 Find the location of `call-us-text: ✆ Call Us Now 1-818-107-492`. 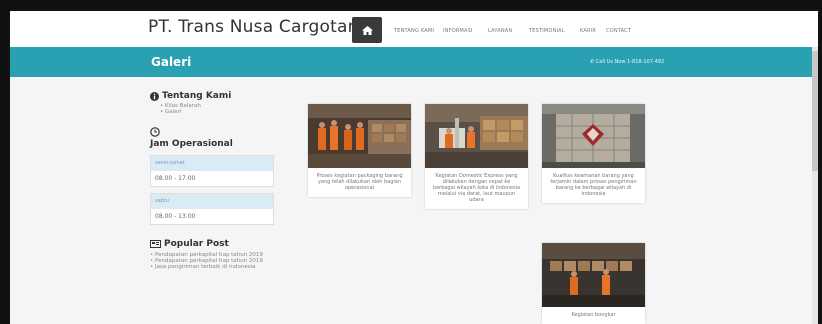

call-us-text: ✆ Call Us Now 1-818-107-492 is located at coordinates (627, 62).